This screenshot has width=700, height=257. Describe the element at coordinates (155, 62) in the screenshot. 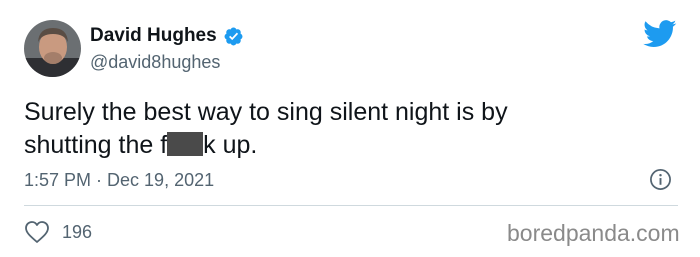

I see `user-handle: @david8hughes` at that location.